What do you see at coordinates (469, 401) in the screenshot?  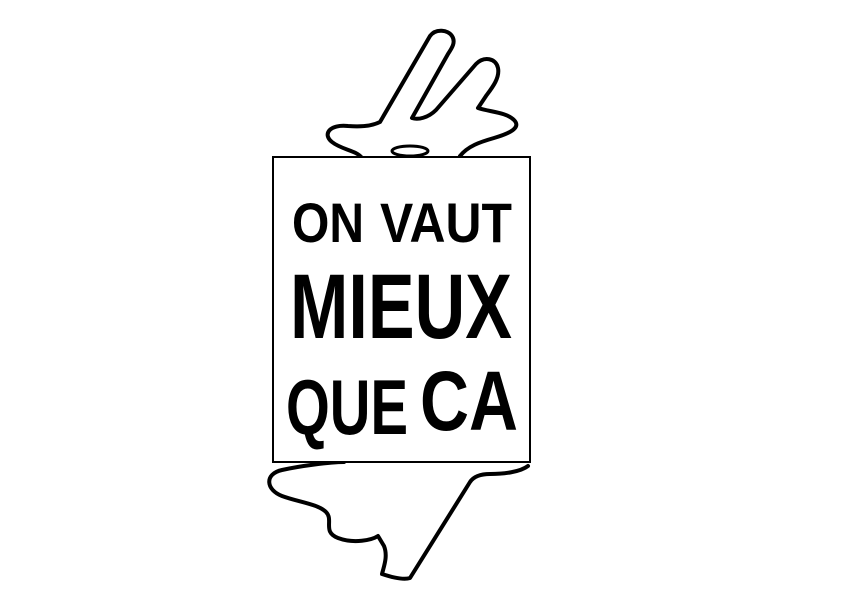 I see `slogan-word-ca: CA` at bounding box center [469, 401].